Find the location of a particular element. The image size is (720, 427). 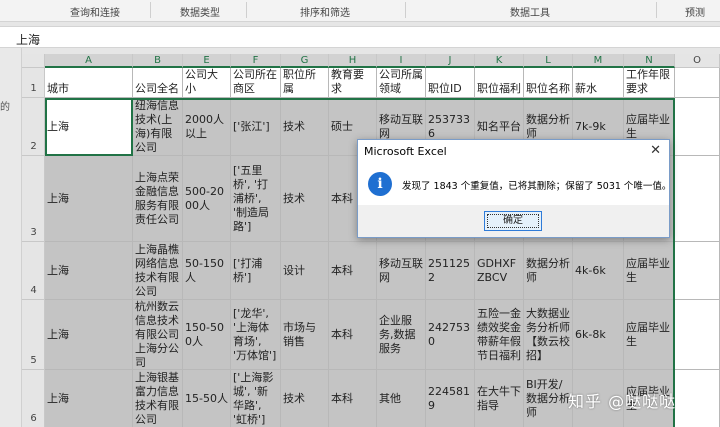

row-header-3: 3 is located at coordinates (33, 199).